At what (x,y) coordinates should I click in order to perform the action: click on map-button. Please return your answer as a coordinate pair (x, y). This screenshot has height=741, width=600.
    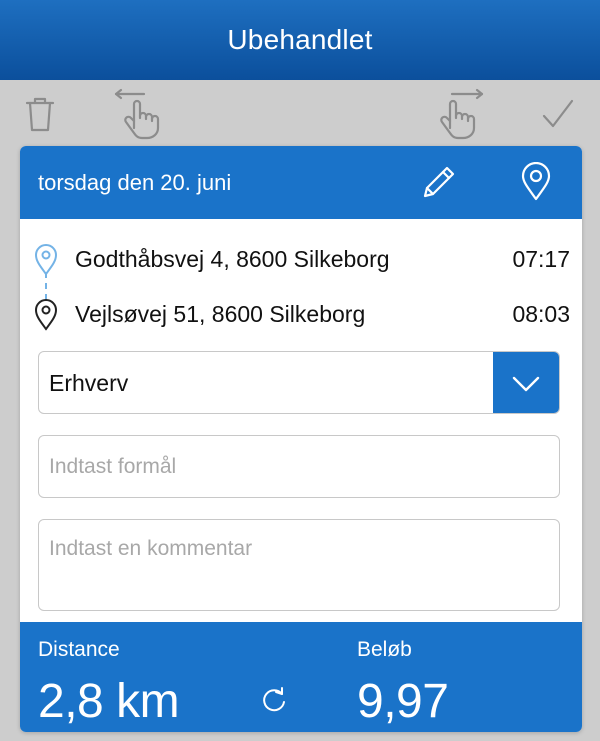
    Looking at the image, I should click on (536, 182).